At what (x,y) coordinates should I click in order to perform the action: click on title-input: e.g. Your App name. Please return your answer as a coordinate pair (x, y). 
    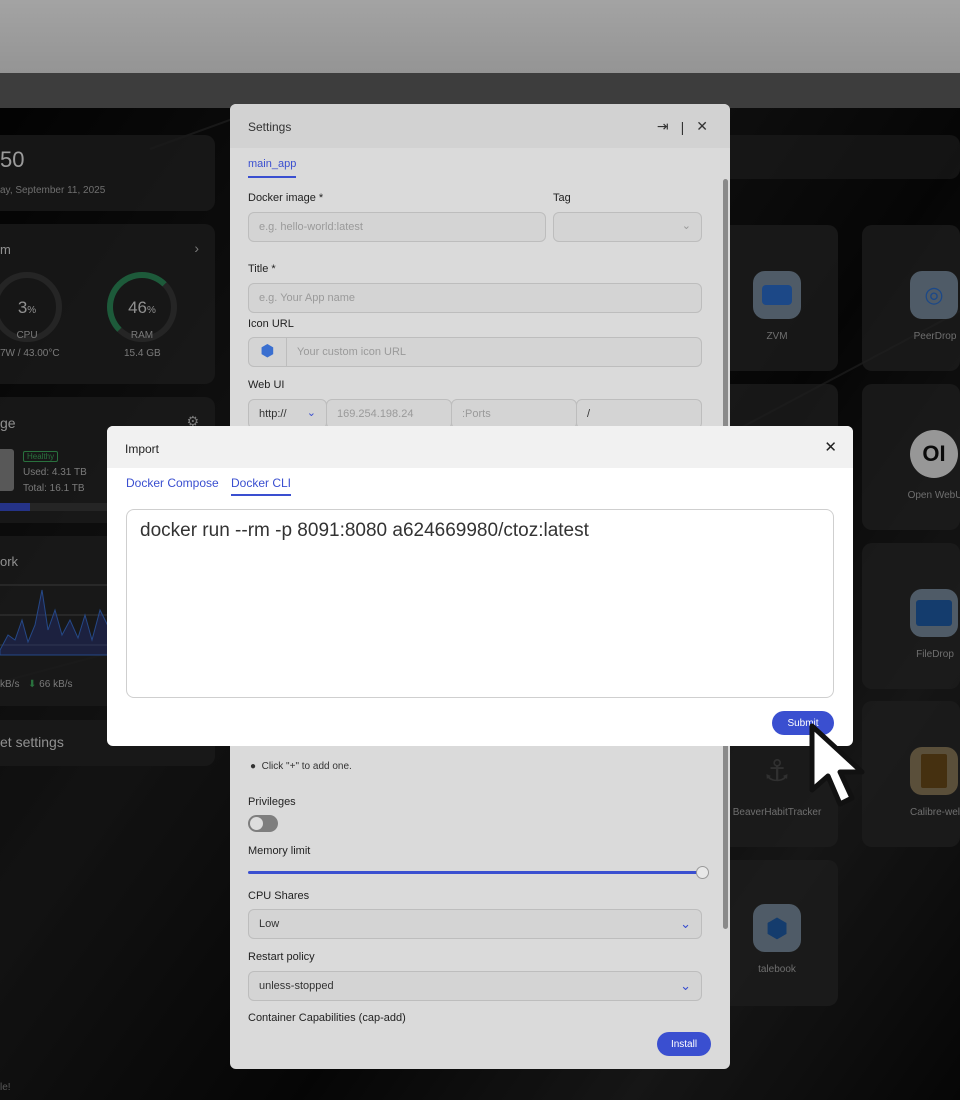
    Looking at the image, I should click on (475, 298).